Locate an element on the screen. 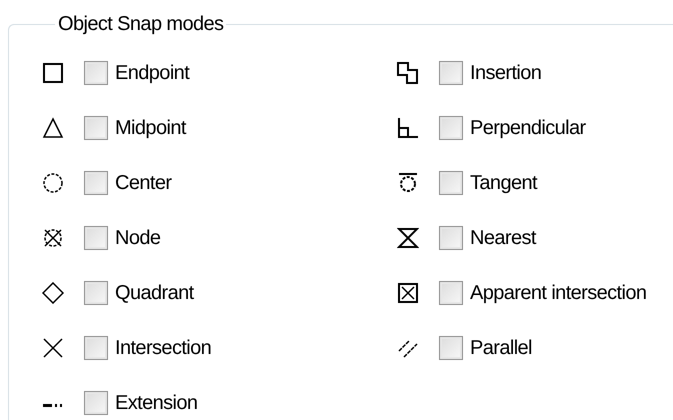 The height and width of the screenshot is (420, 673). checkbox-label: Endpoint is located at coordinates (152, 73).